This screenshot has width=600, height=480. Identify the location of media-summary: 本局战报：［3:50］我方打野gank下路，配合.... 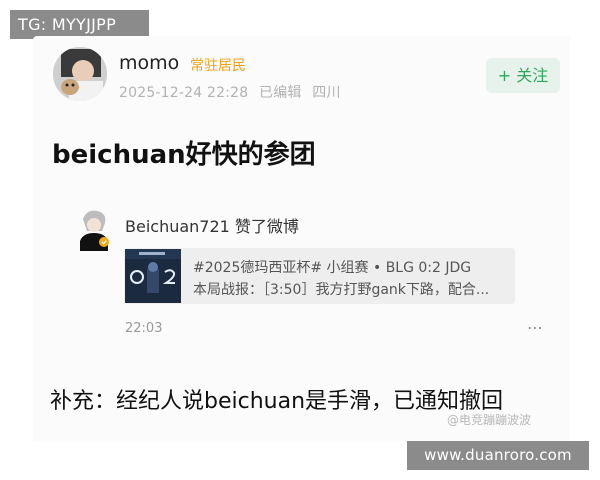
(341, 290).